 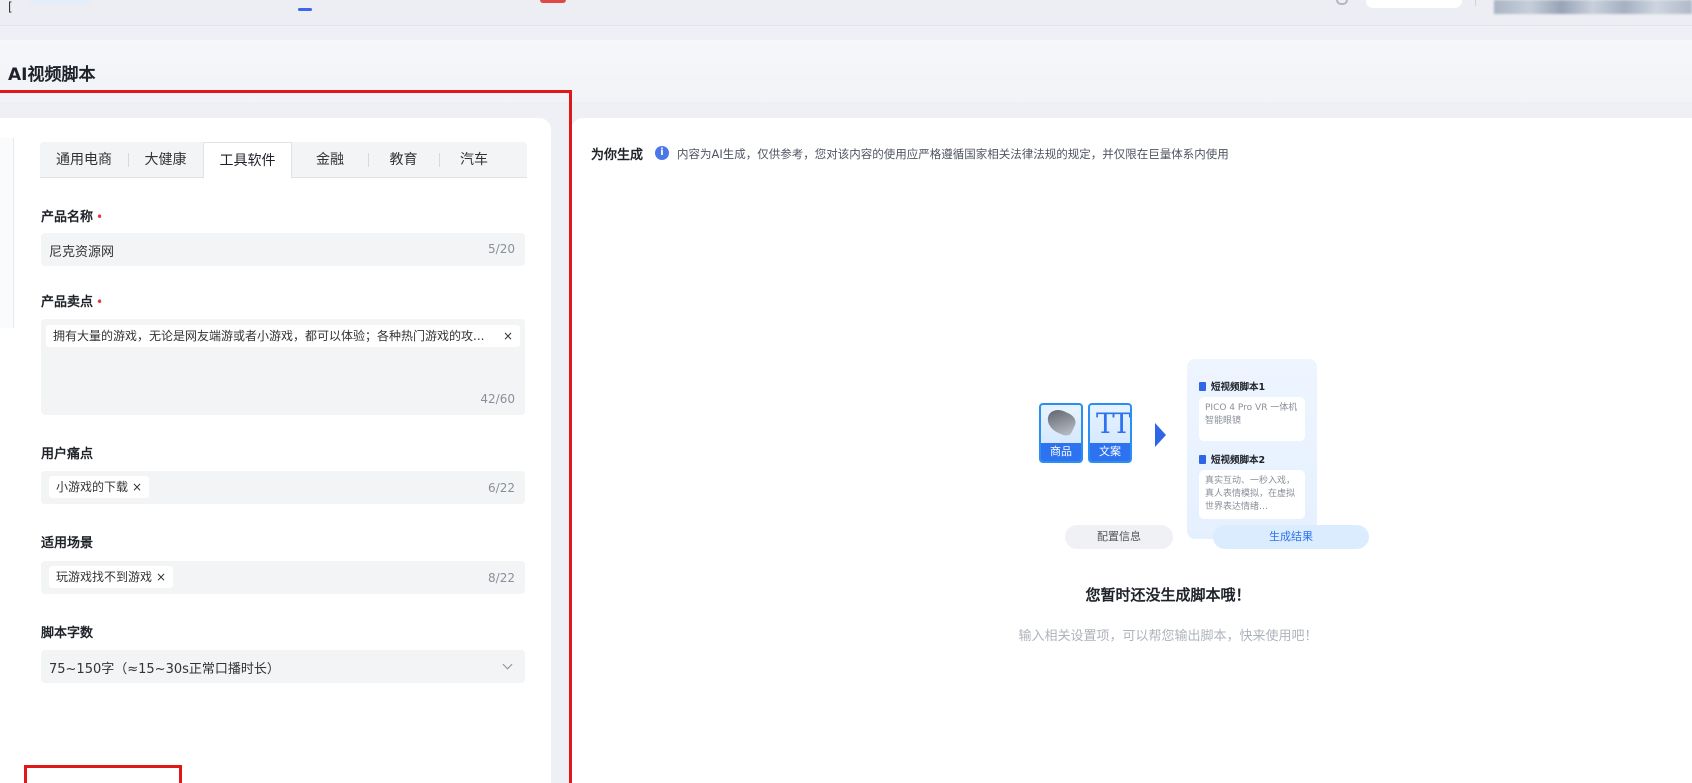 I want to click on notification-badge, so click(x=553, y=1).